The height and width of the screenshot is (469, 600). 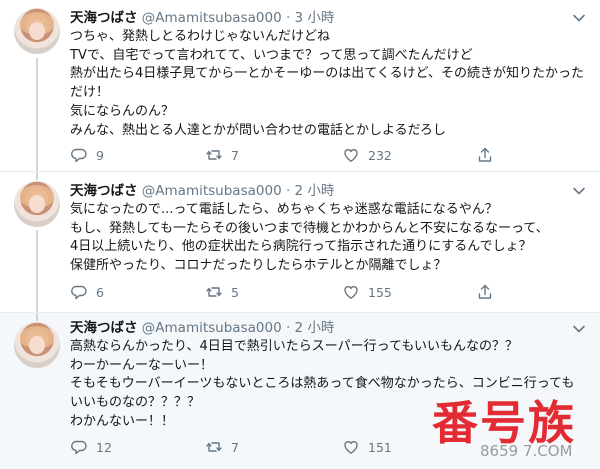 What do you see at coordinates (309, 228) in the screenshot?
I see `tweet-text-line: もし、発熱しても一たらその後いつまで待機とかわからんと不安になるなーって、` at bounding box center [309, 228].